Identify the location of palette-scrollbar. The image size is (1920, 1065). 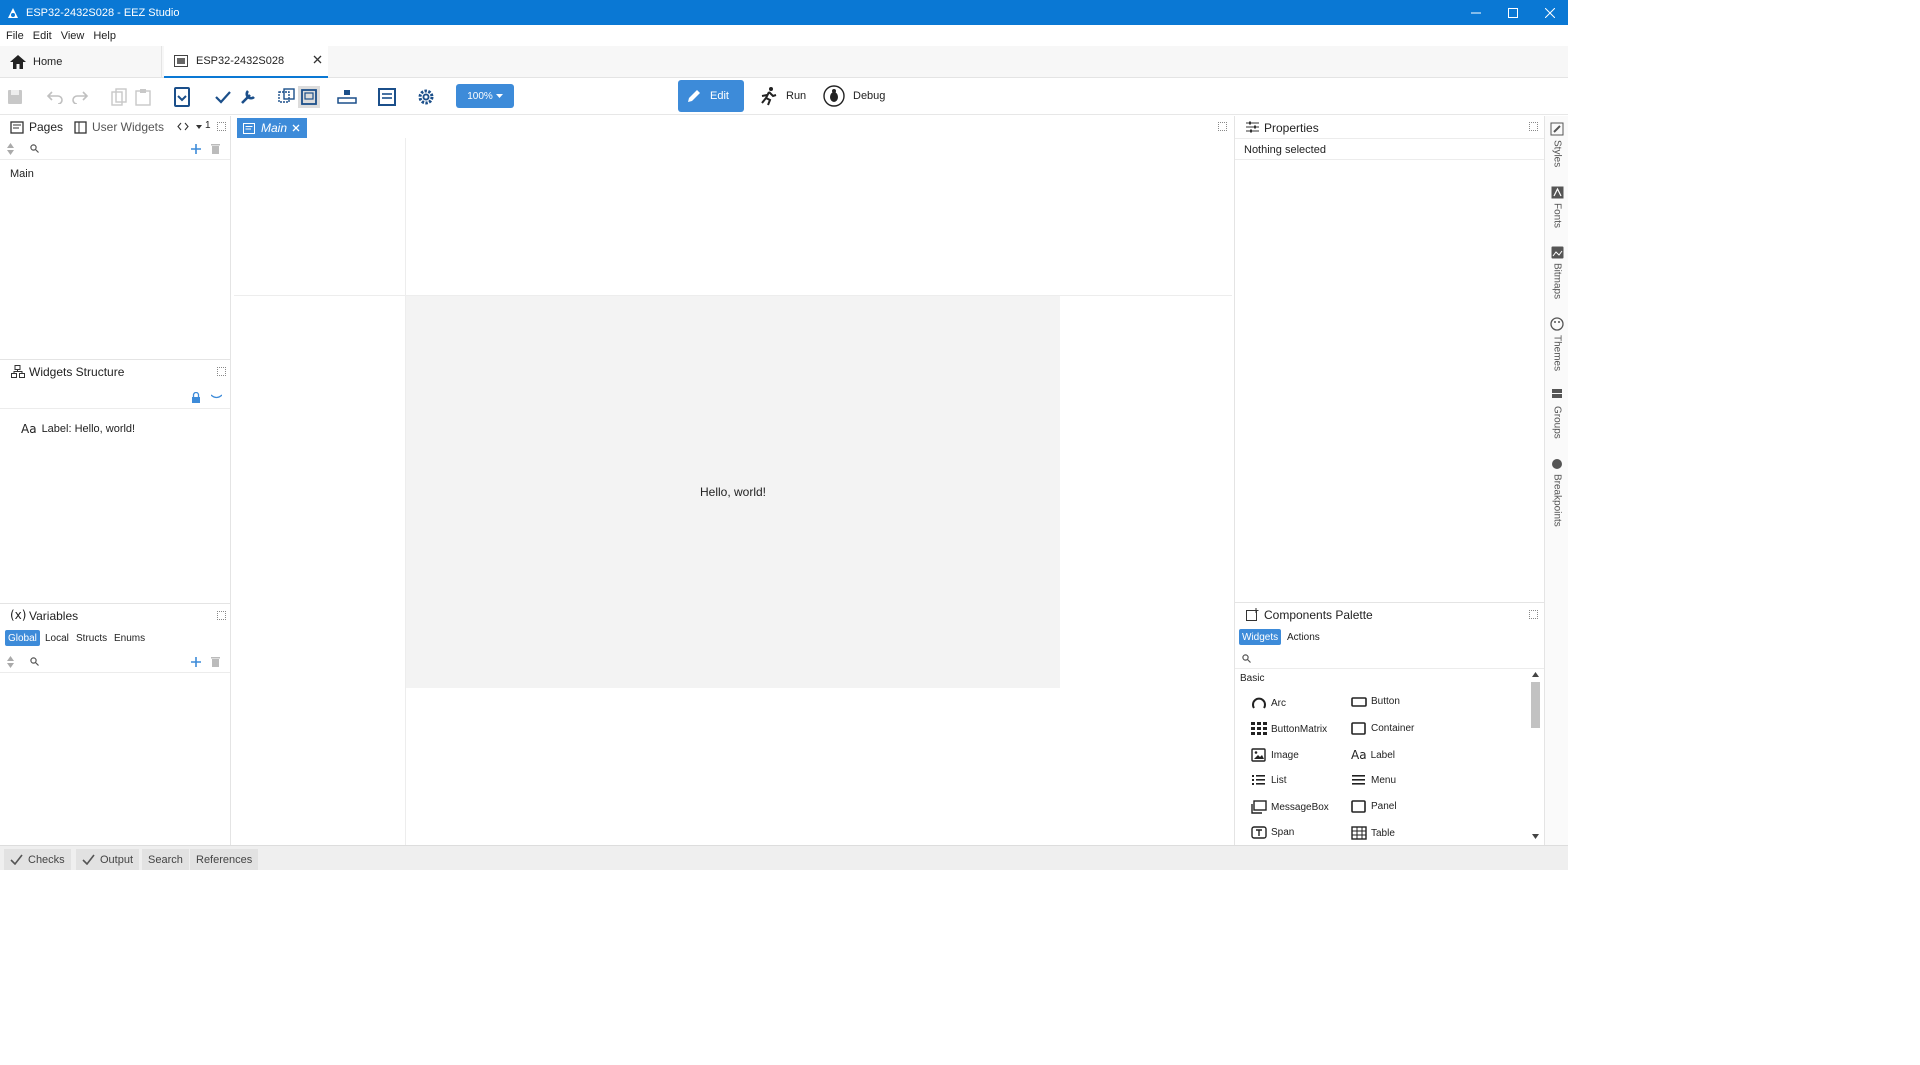
(1536, 757).